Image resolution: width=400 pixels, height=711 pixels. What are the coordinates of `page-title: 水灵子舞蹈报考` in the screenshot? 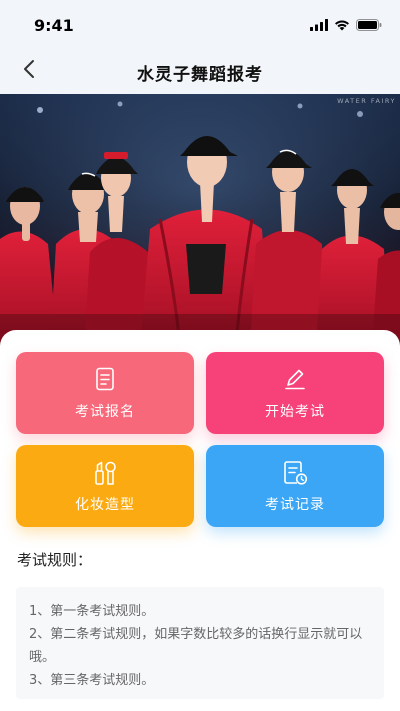 It's located at (200, 75).